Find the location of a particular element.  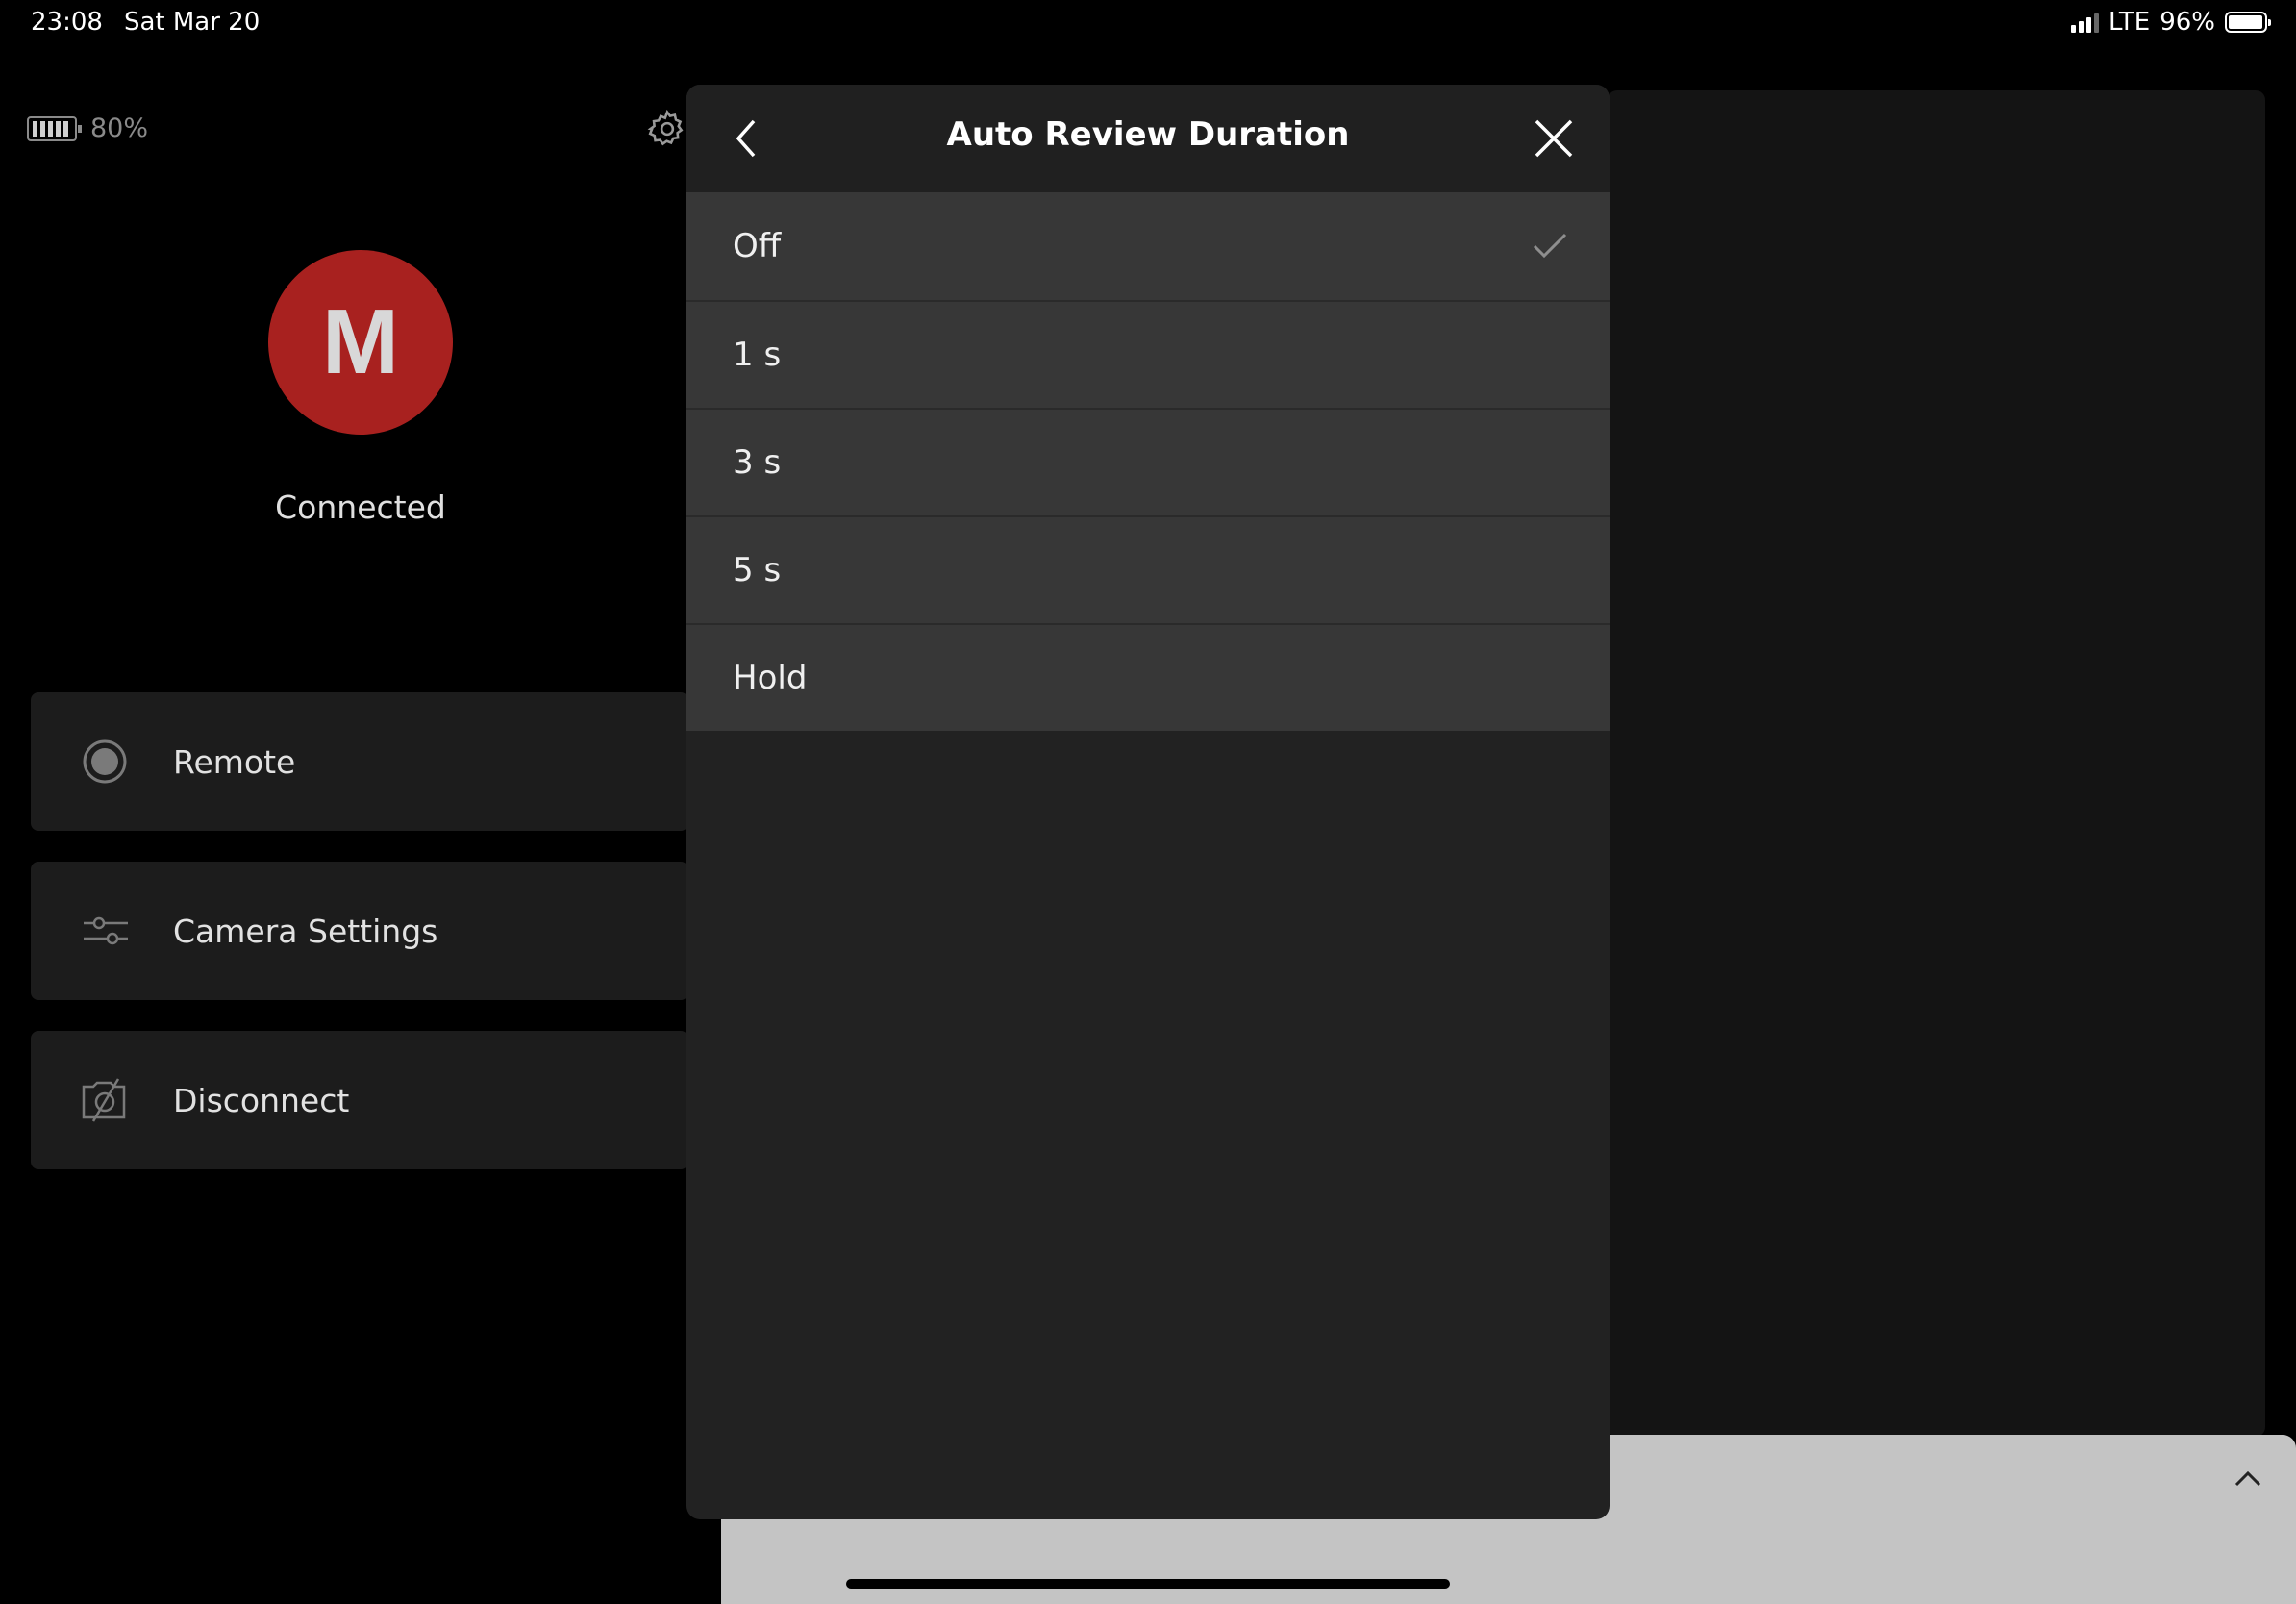

connection-status: Connected is located at coordinates (360, 507).